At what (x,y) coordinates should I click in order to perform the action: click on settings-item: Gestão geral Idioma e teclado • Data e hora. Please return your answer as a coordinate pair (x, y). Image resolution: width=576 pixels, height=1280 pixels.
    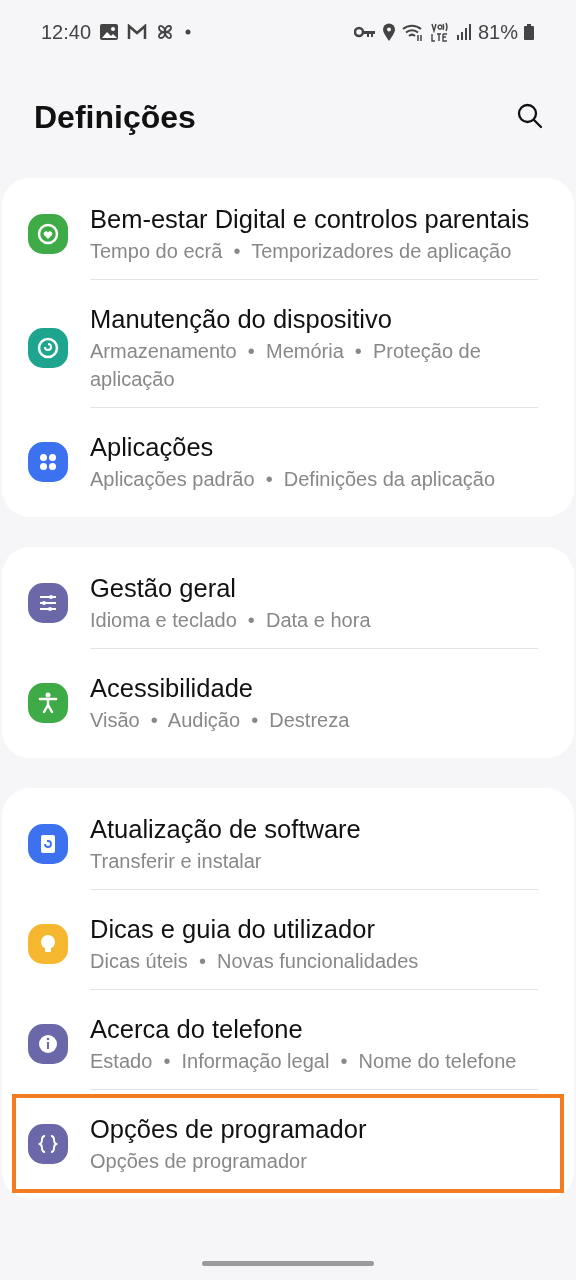
    Looking at the image, I should click on (288, 603).